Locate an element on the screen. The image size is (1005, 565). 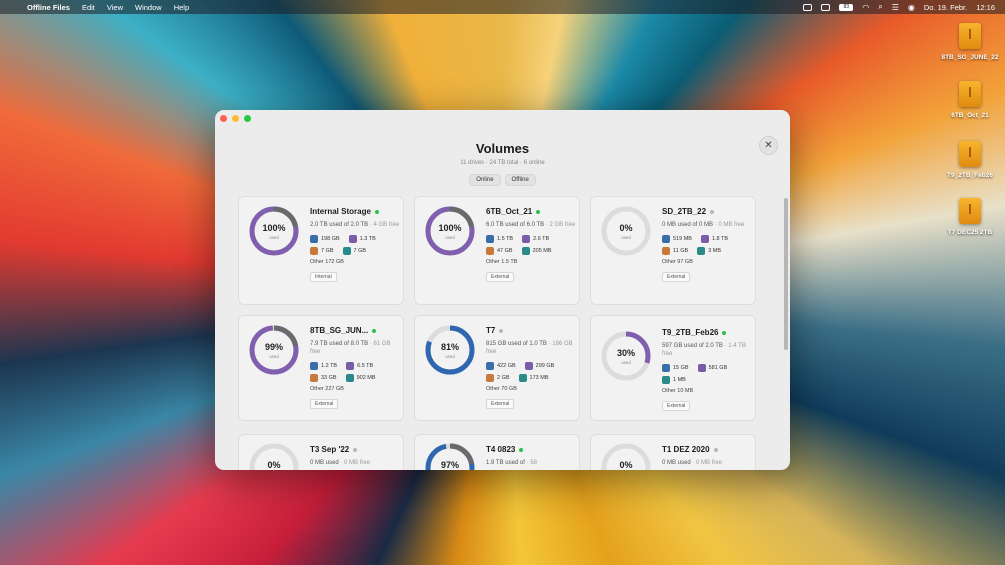
wifi-icon: ◠ is located at coordinates (865, 7).